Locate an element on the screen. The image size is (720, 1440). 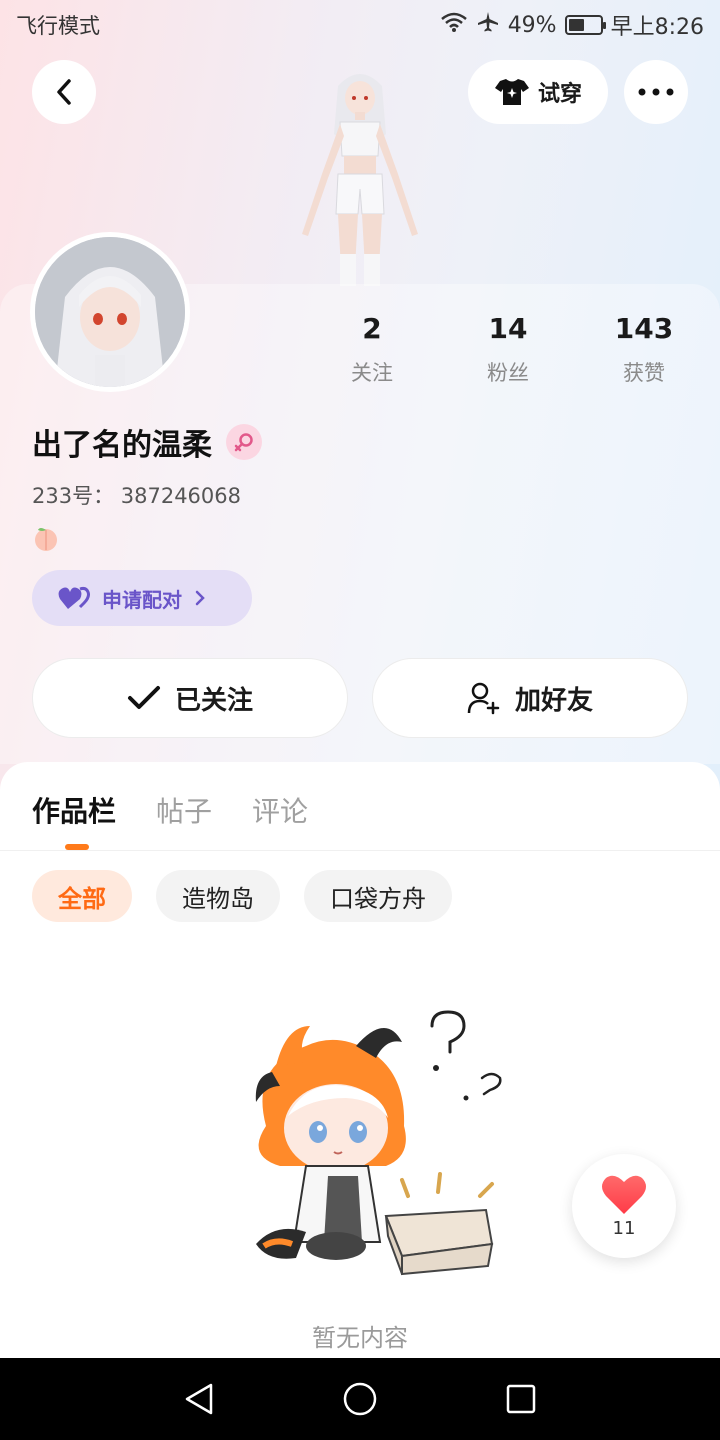
user-id: 233号： 387246068 is located at coordinates (137, 496).